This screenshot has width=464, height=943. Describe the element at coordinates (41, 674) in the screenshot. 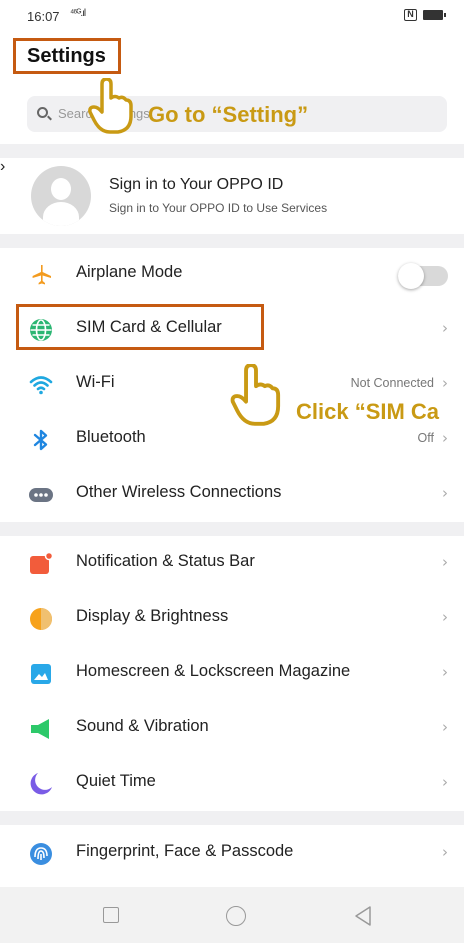

I see `image-icon` at that location.